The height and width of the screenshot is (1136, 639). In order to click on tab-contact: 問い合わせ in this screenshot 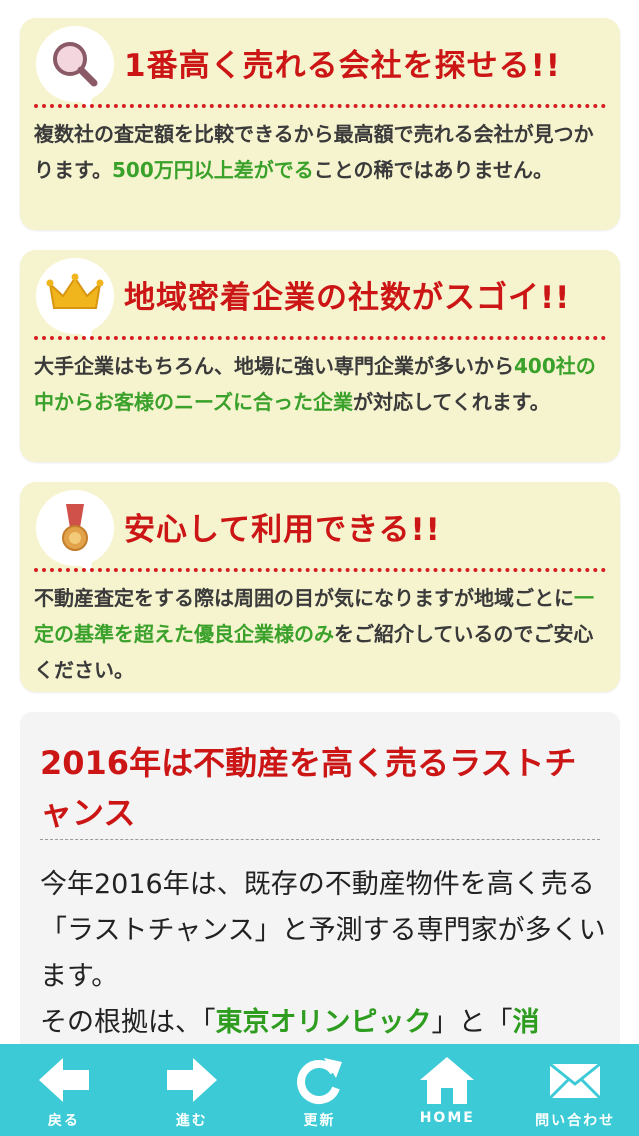, I will do `click(575, 1090)`.